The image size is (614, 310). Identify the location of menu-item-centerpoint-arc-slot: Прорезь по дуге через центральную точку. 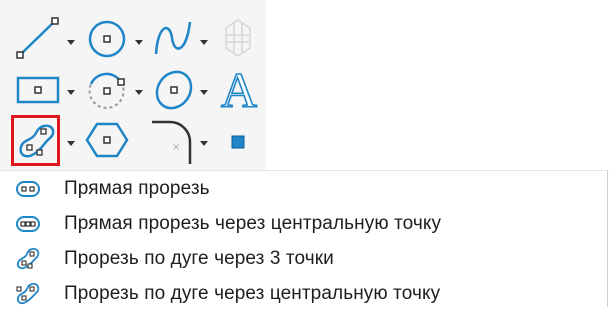
(303, 294).